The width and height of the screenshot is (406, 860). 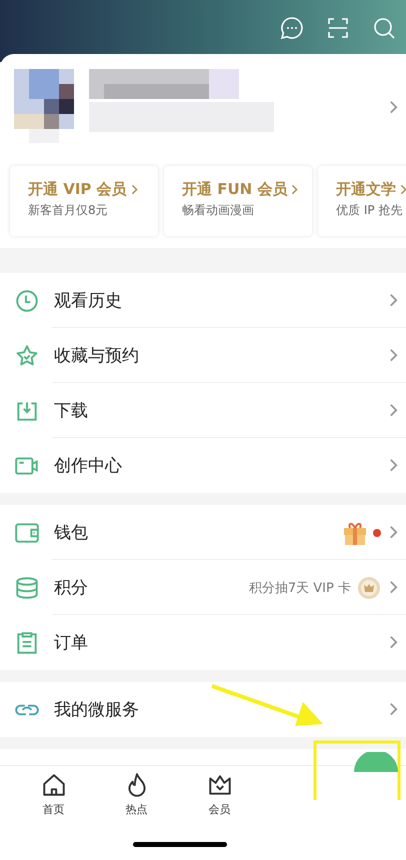 What do you see at coordinates (203, 532) in the screenshot?
I see `menu-row: 钱包` at bounding box center [203, 532].